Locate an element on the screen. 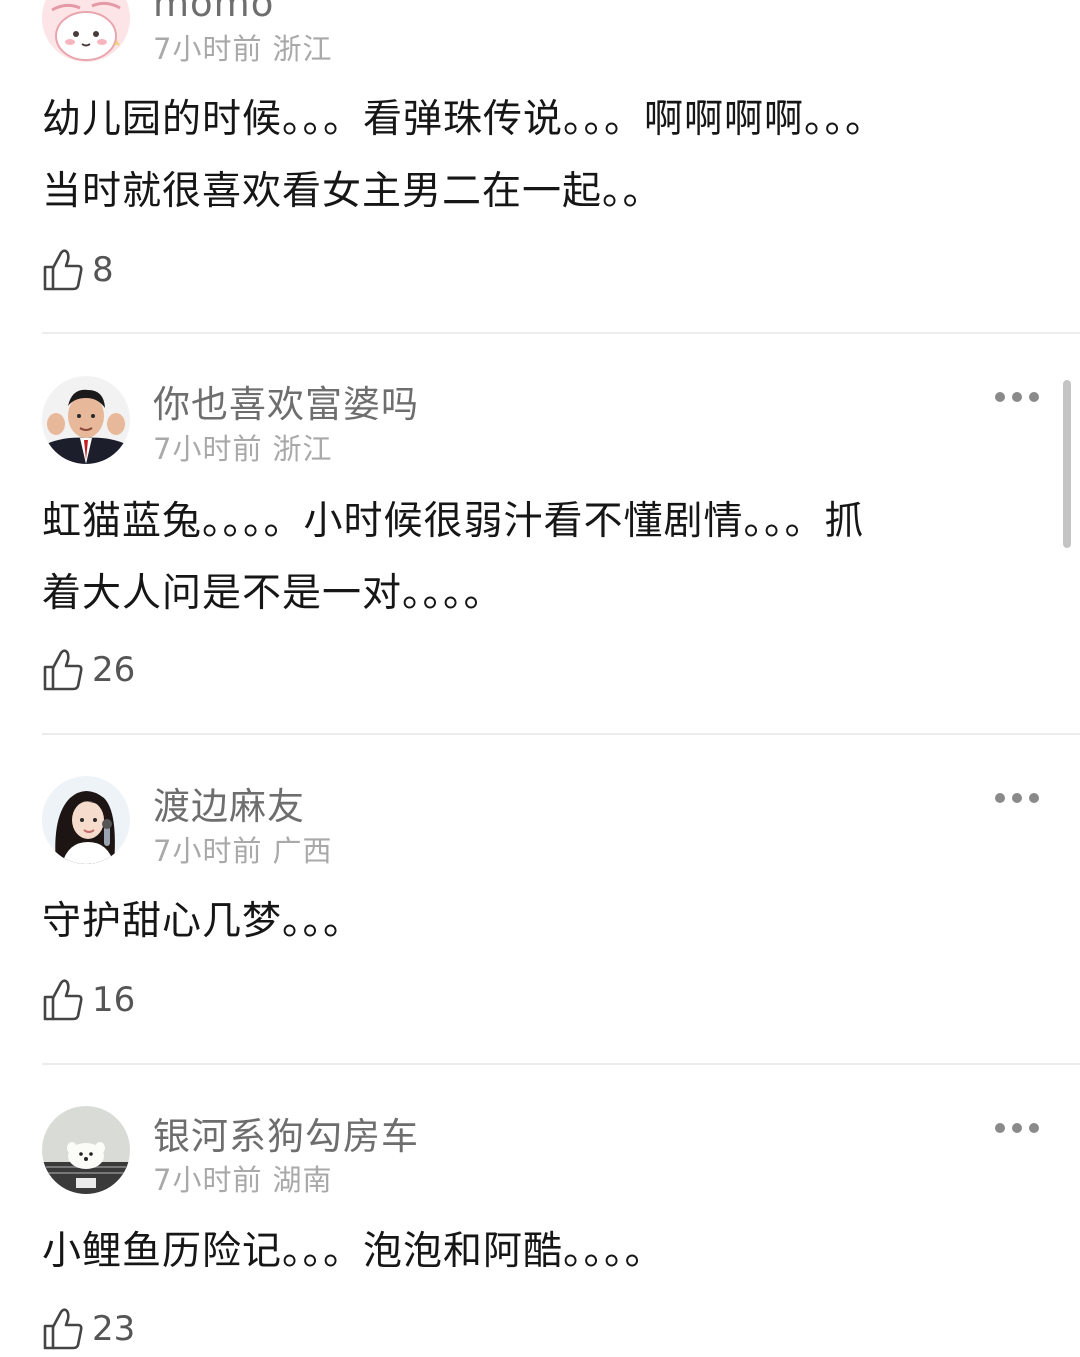 This screenshot has height=1357, width=1080. comment-location: 广西 is located at coordinates (302, 851).